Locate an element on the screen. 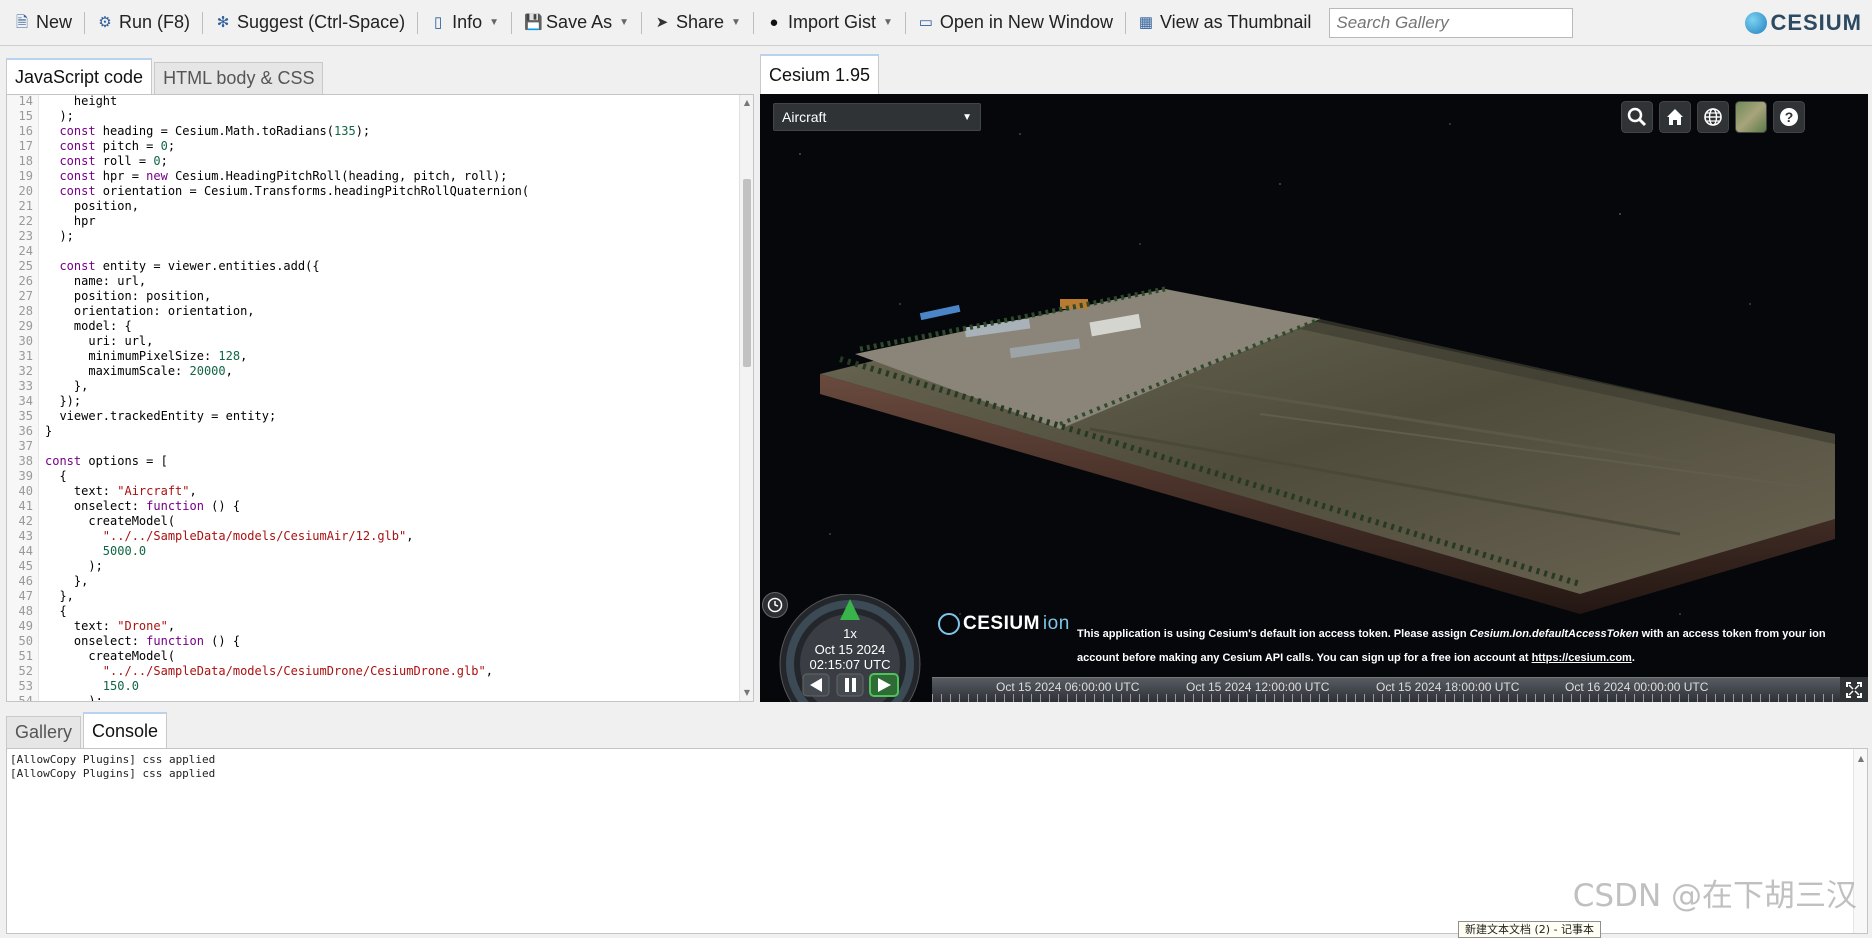 This screenshot has width=1872, height=938. cesium-ion-logo: CESIUM ion is located at coordinates (1004, 624).